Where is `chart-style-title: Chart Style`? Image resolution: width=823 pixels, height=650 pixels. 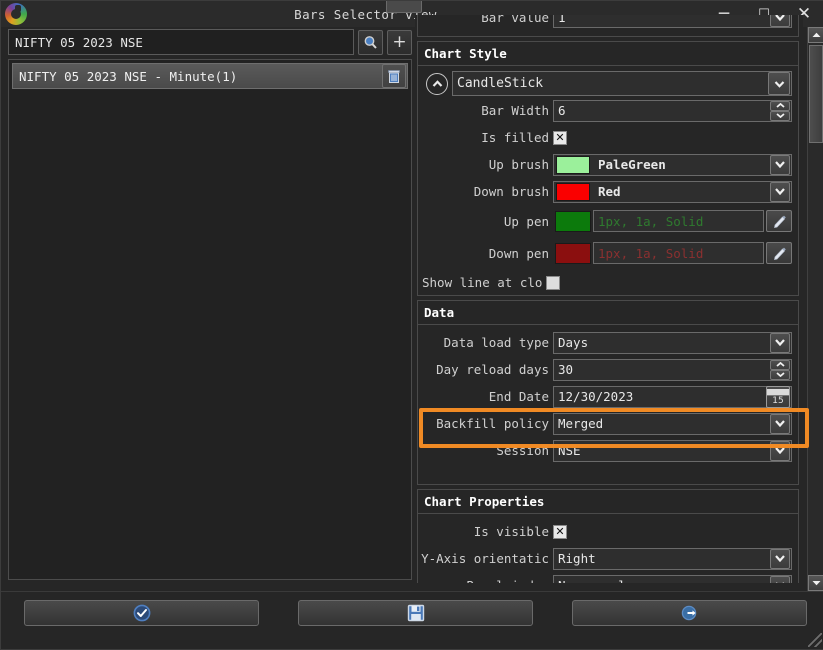
chart-style-title: Chart Style is located at coordinates (608, 54).